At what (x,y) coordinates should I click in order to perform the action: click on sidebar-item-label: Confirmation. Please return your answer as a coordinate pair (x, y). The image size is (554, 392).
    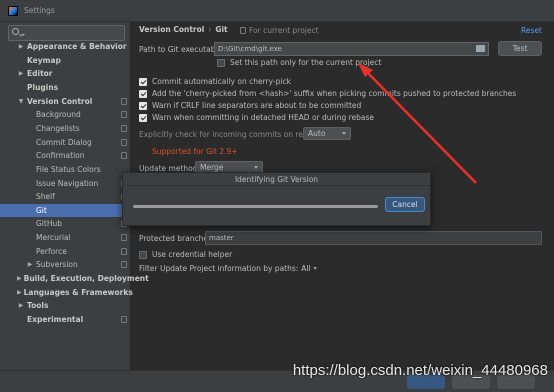
    Looking at the image, I should click on (60, 156).